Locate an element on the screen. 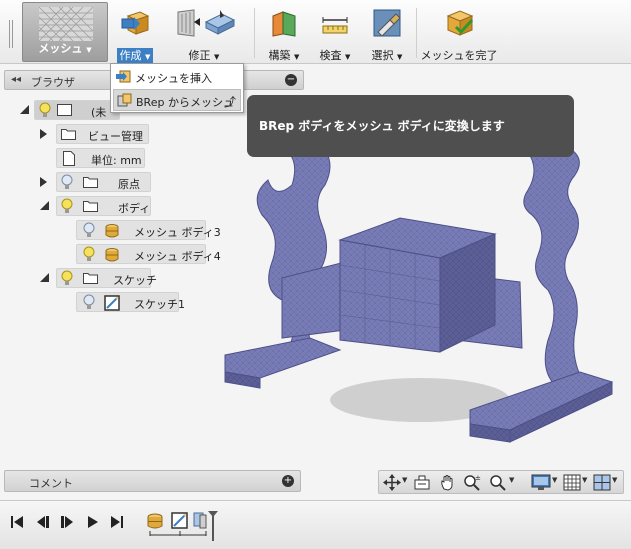  info-curl-icon: ⤴ is located at coordinates (229, 102).